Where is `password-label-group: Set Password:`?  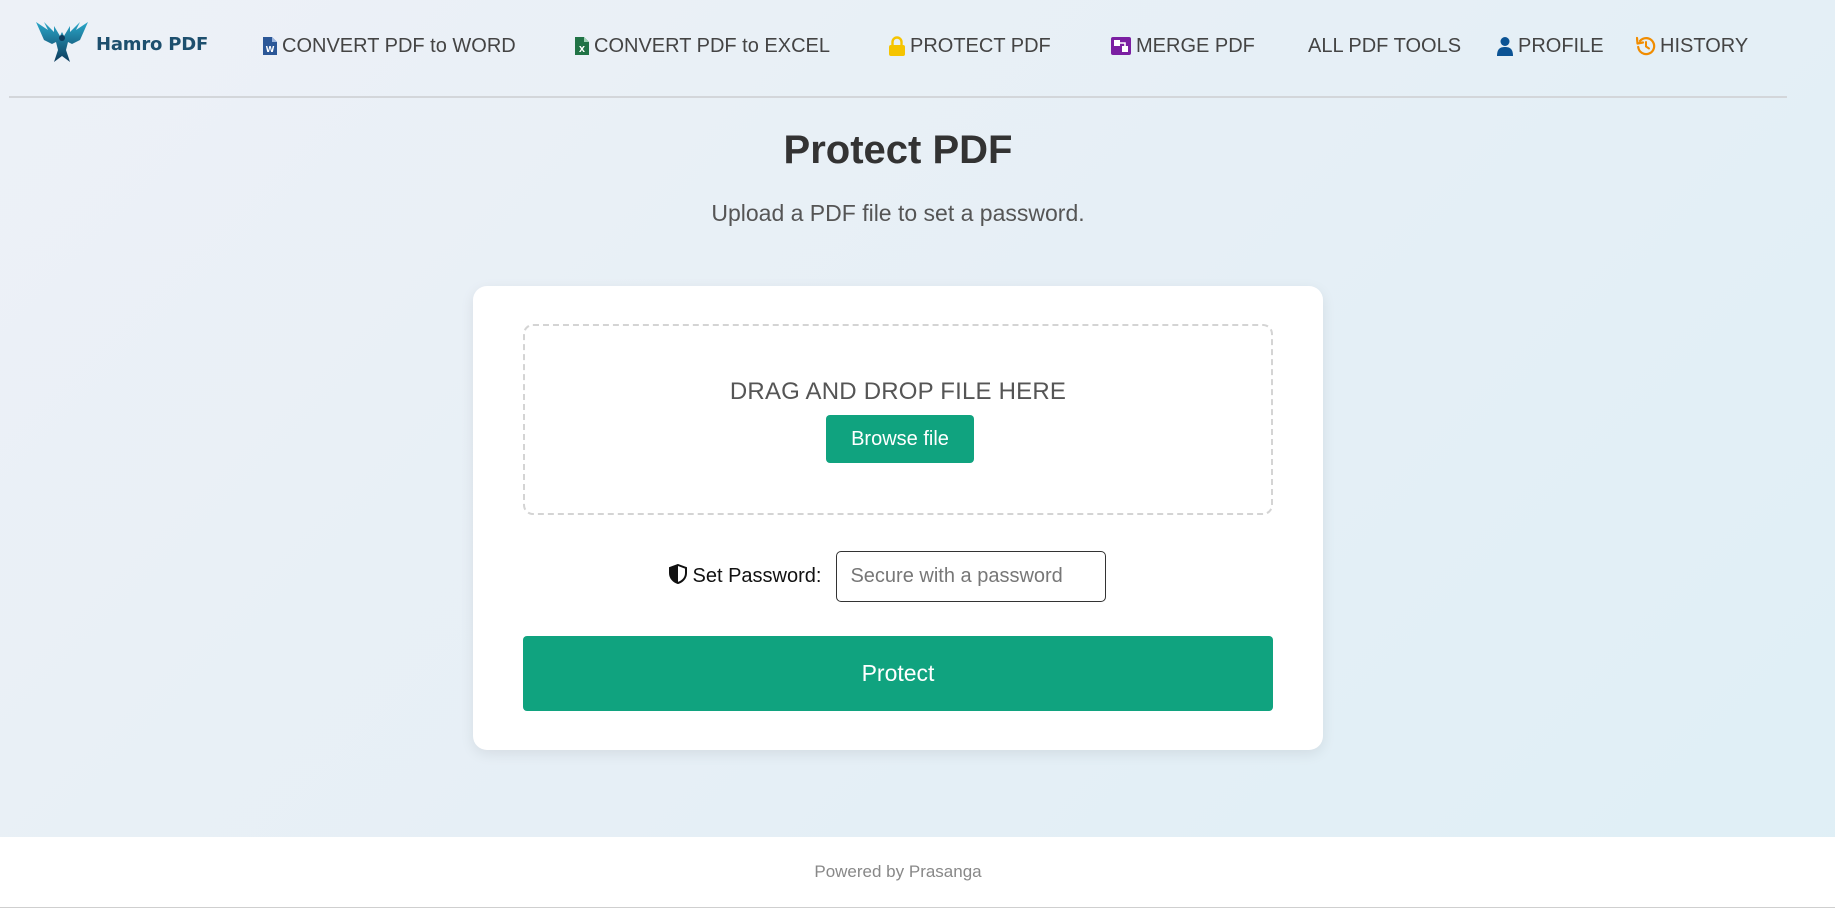 password-label-group: Set Password: is located at coordinates (745, 576).